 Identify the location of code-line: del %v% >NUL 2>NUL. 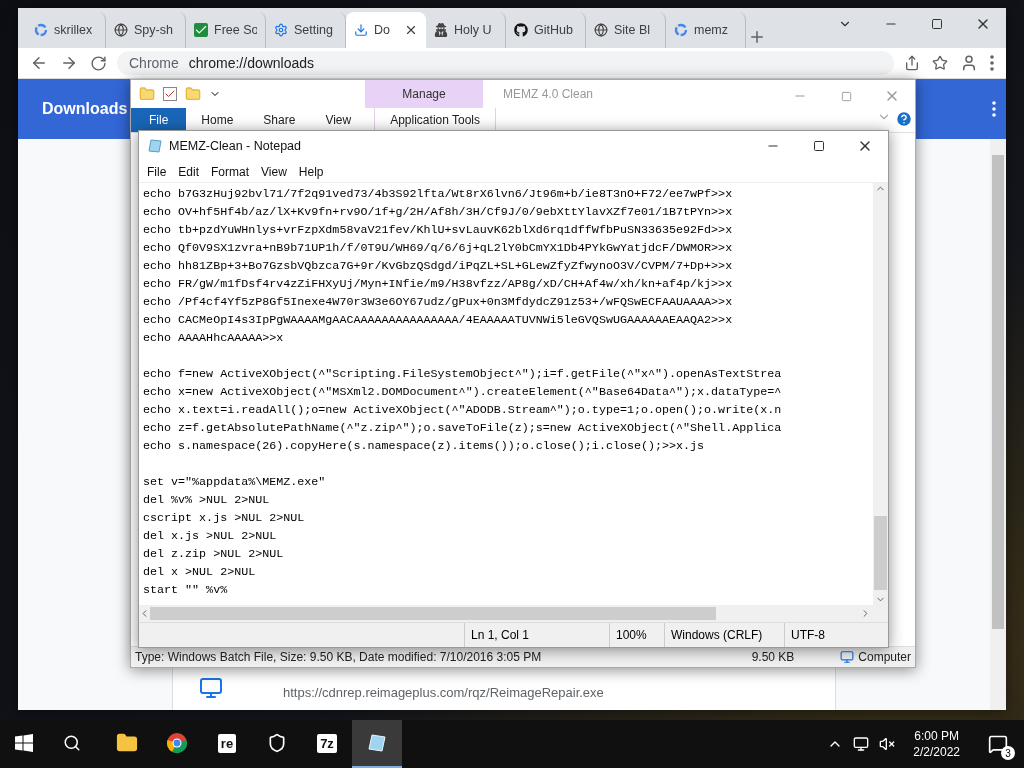
(207, 500).